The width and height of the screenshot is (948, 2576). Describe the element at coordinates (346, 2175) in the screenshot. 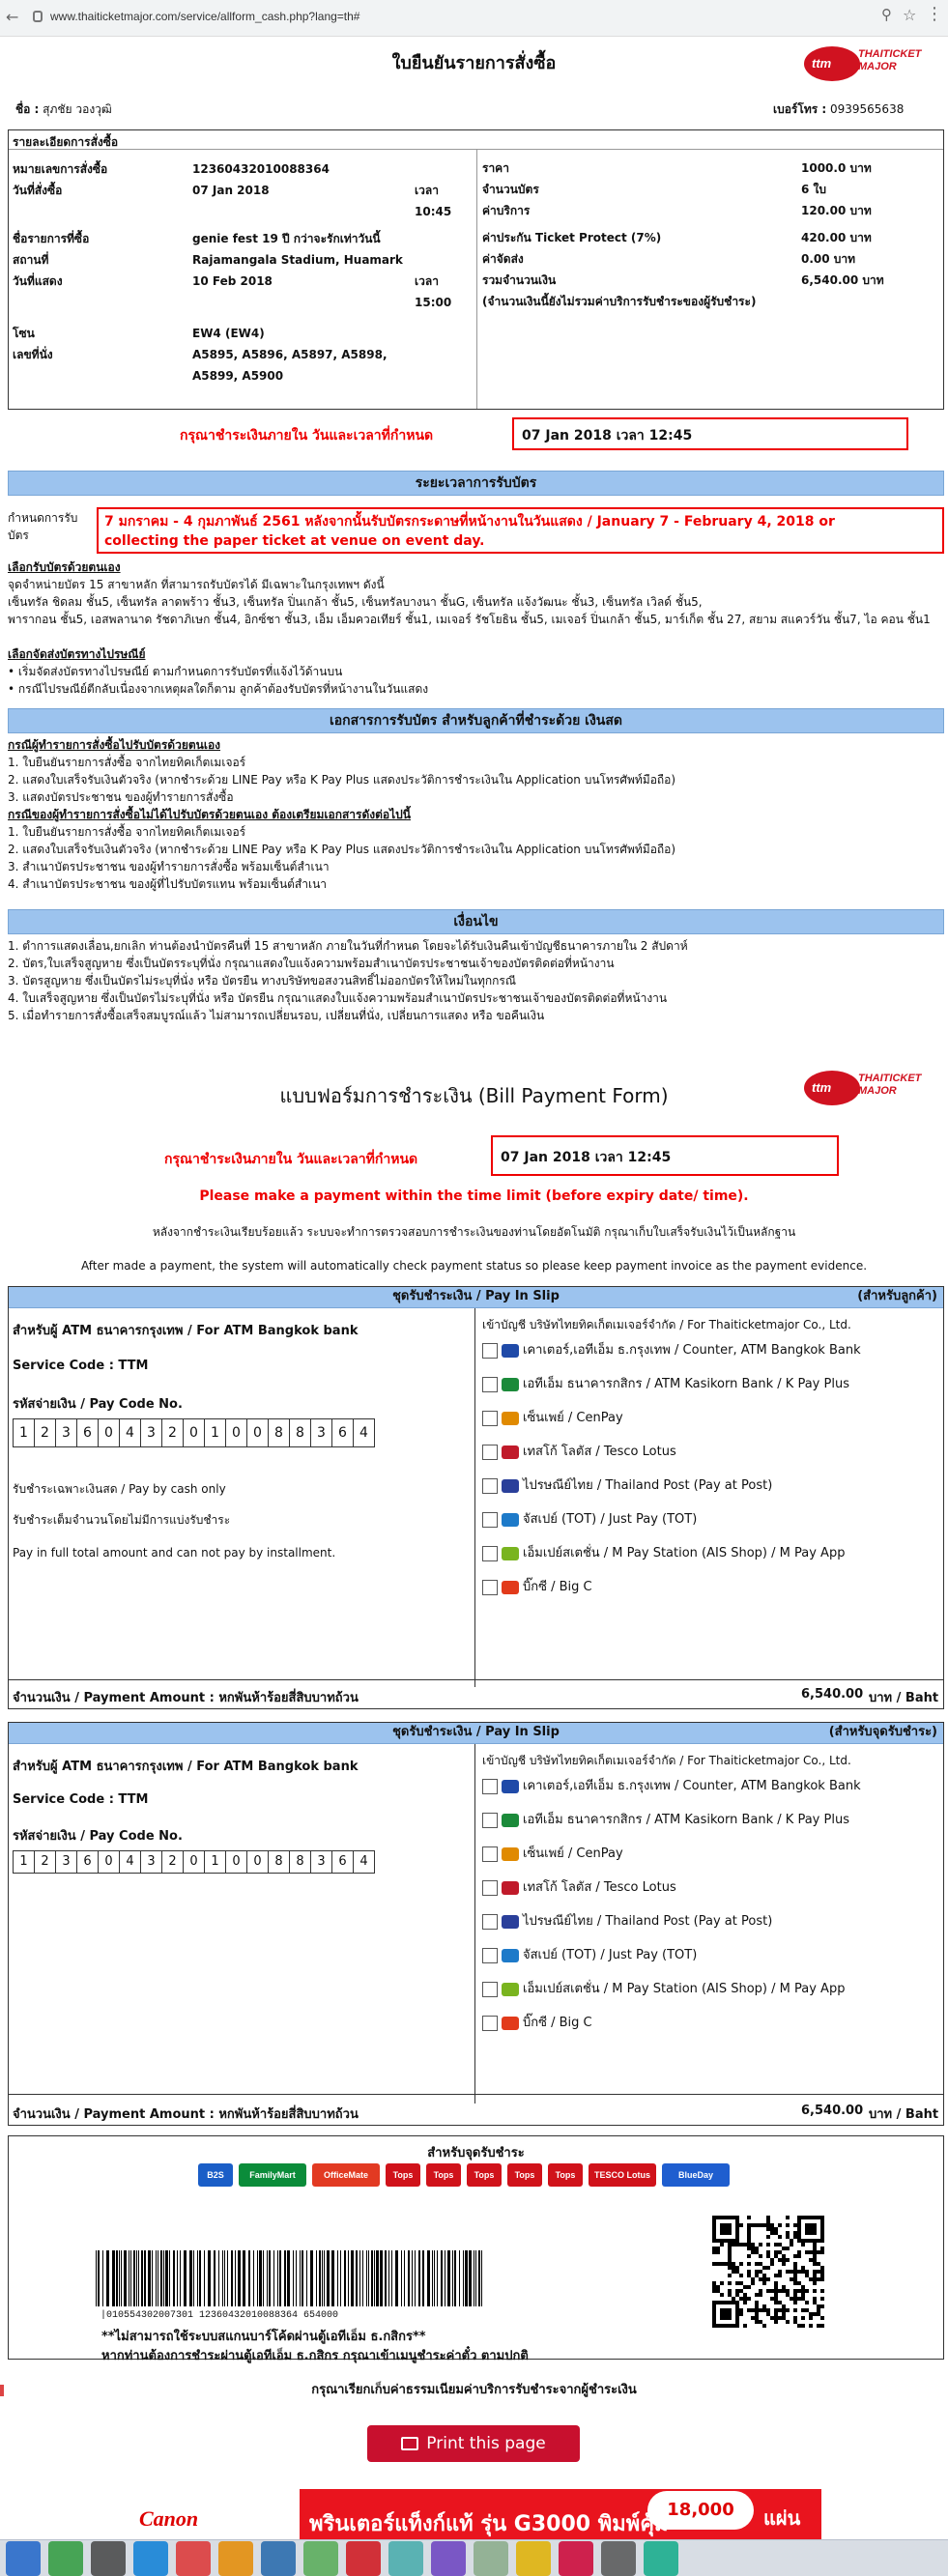

I see `counter-logo: OfficeMate` at that location.